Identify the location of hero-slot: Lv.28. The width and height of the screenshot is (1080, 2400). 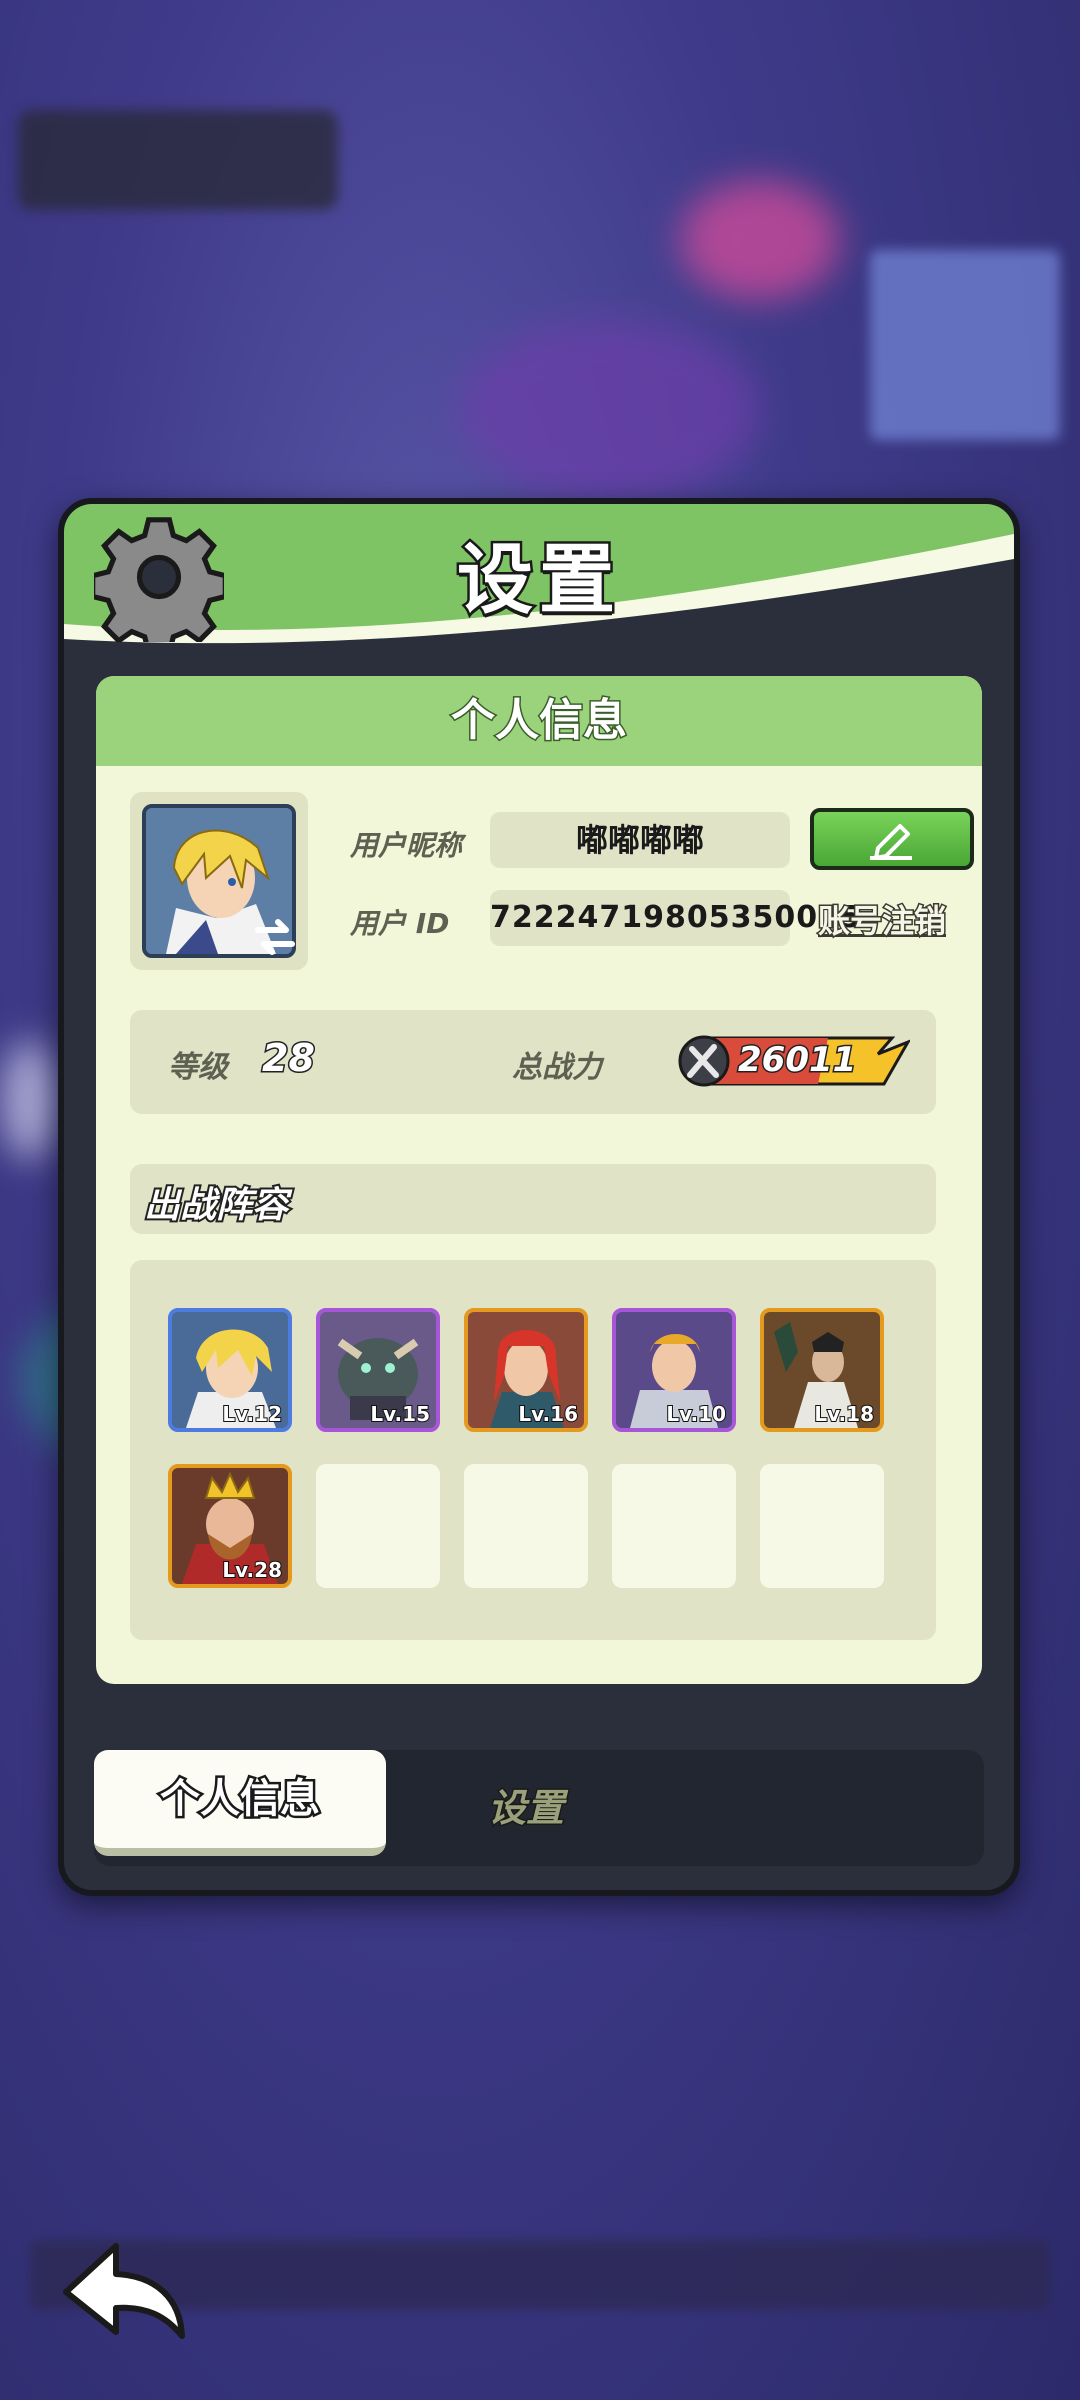
(230, 1526).